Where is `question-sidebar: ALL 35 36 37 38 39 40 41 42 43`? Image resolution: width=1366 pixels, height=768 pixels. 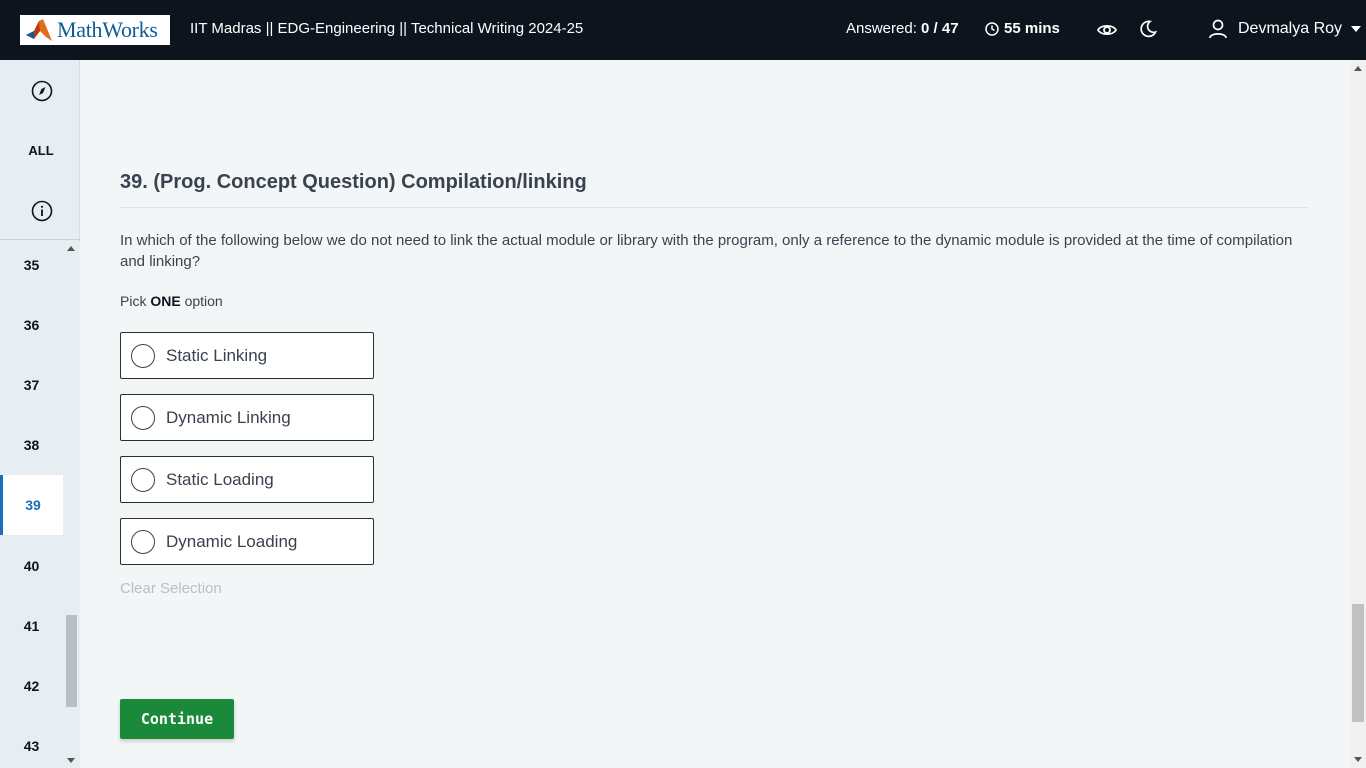 question-sidebar: ALL 35 36 37 38 39 40 41 42 43 is located at coordinates (40, 414).